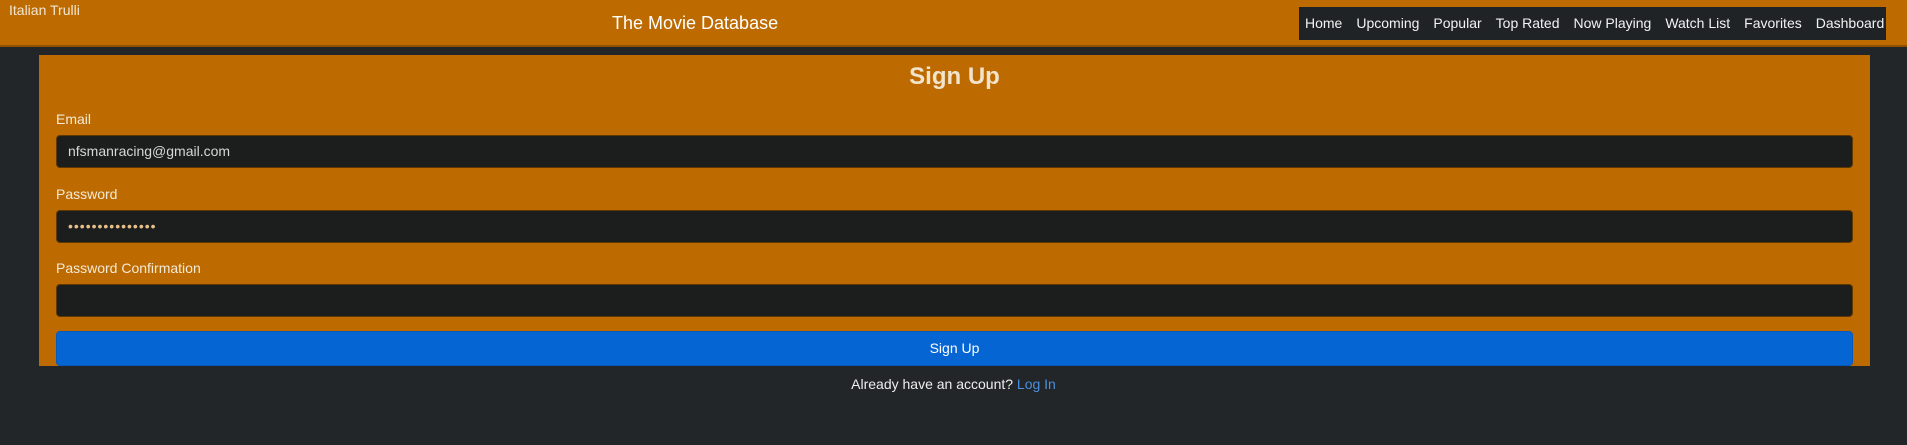  What do you see at coordinates (954, 76) in the screenshot?
I see `signup-title: Sign Up` at bounding box center [954, 76].